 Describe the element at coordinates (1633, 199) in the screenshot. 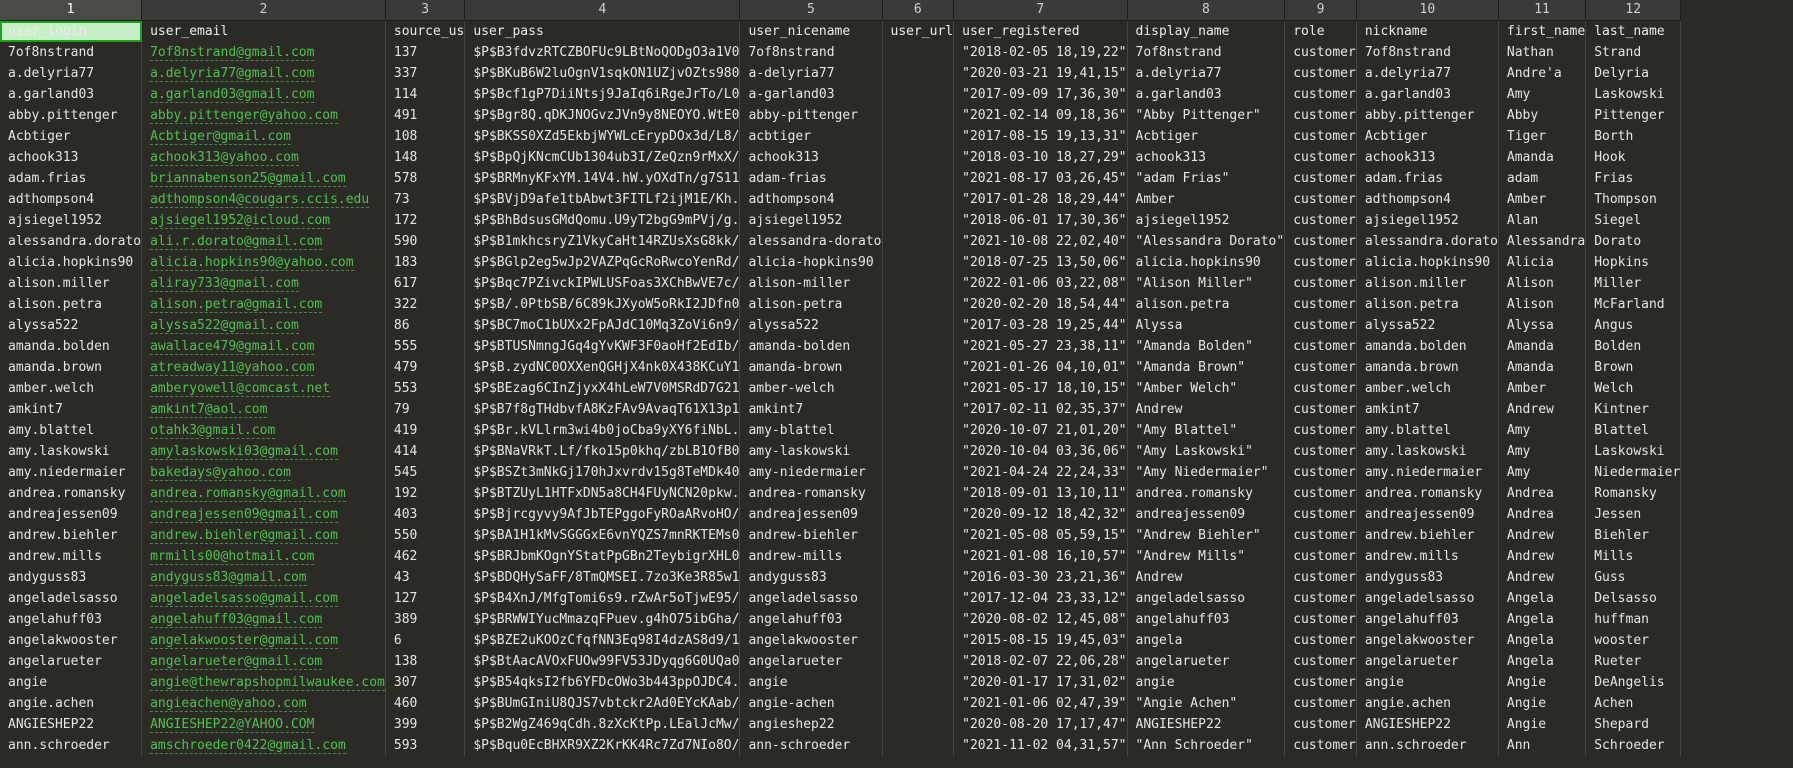

I see `table-cell: Thompson` at that location.